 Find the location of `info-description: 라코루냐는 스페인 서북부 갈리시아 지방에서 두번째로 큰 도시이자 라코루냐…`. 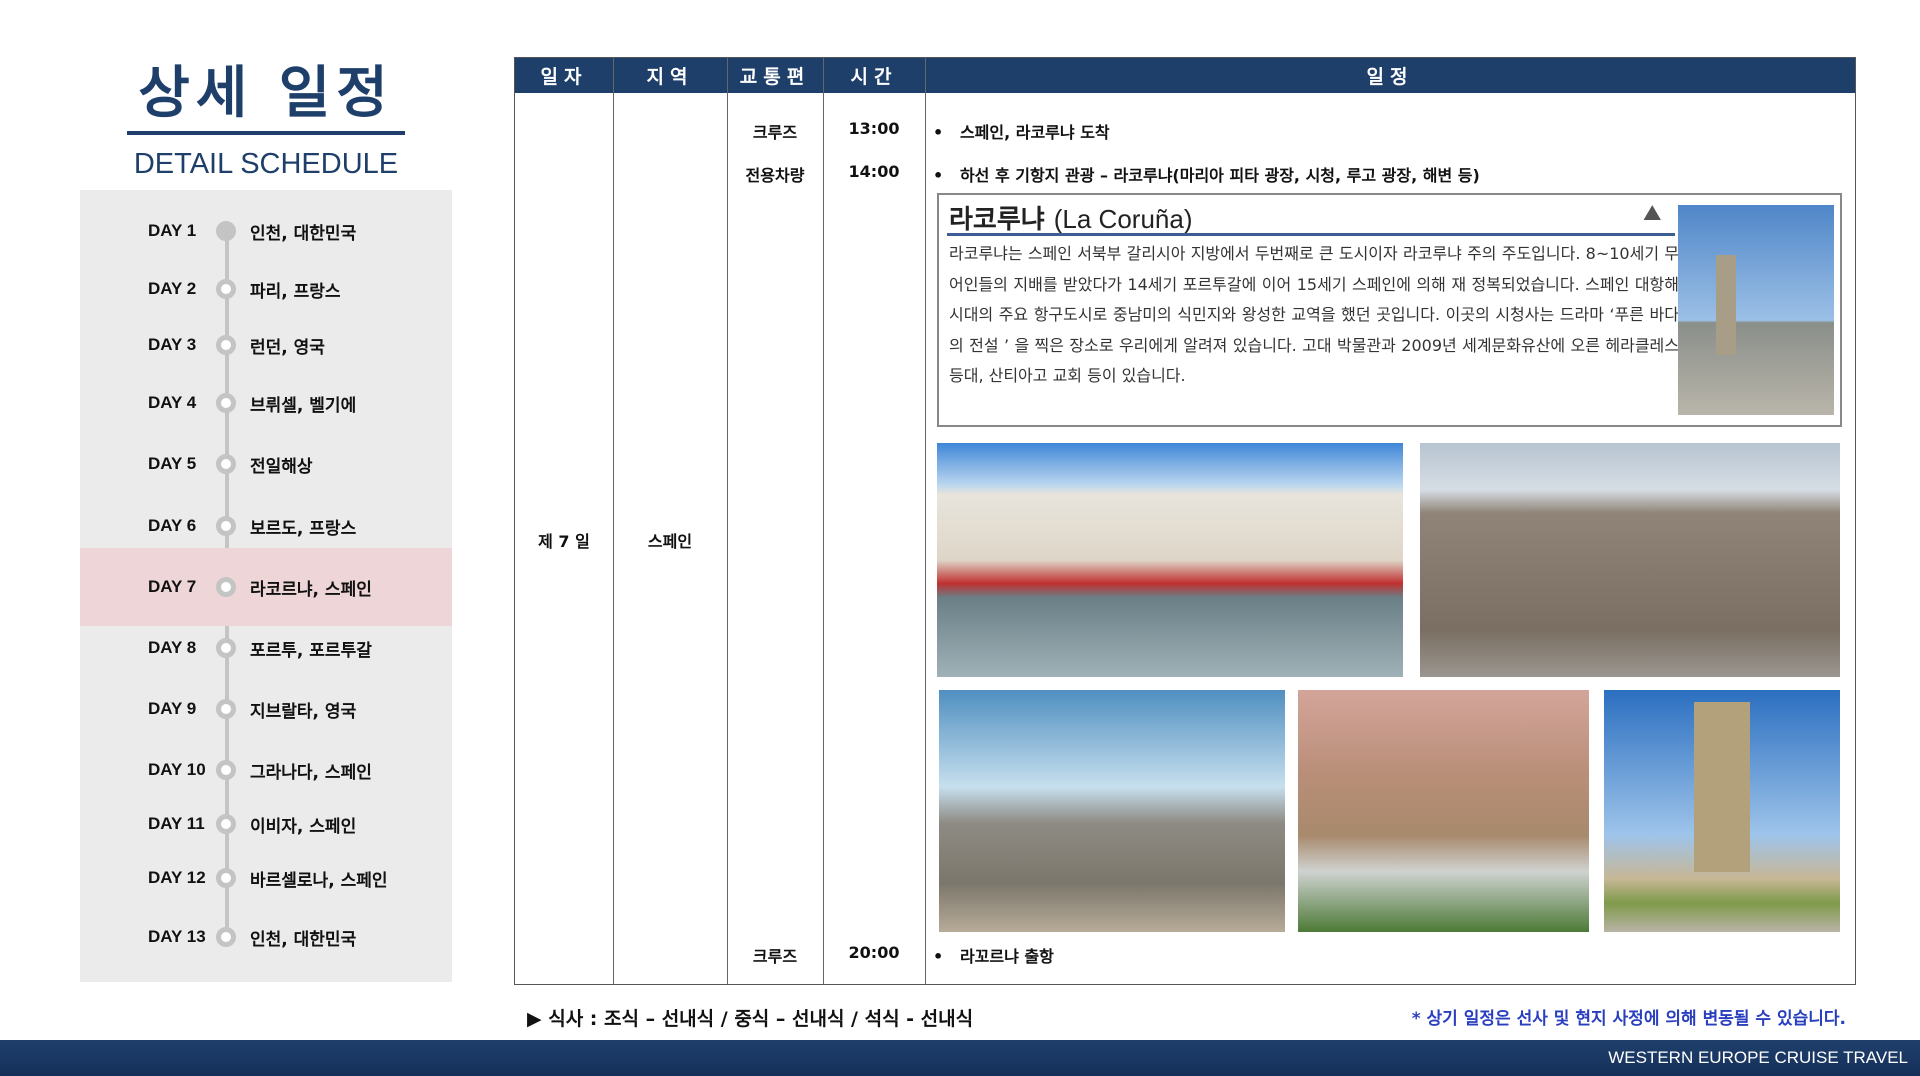

info-description: 라코루냐는 스페인 서북부 갈리시아 지방에서 두번째로 큰 도시이자 라코루냐… is located at coordinates (1314, 314).